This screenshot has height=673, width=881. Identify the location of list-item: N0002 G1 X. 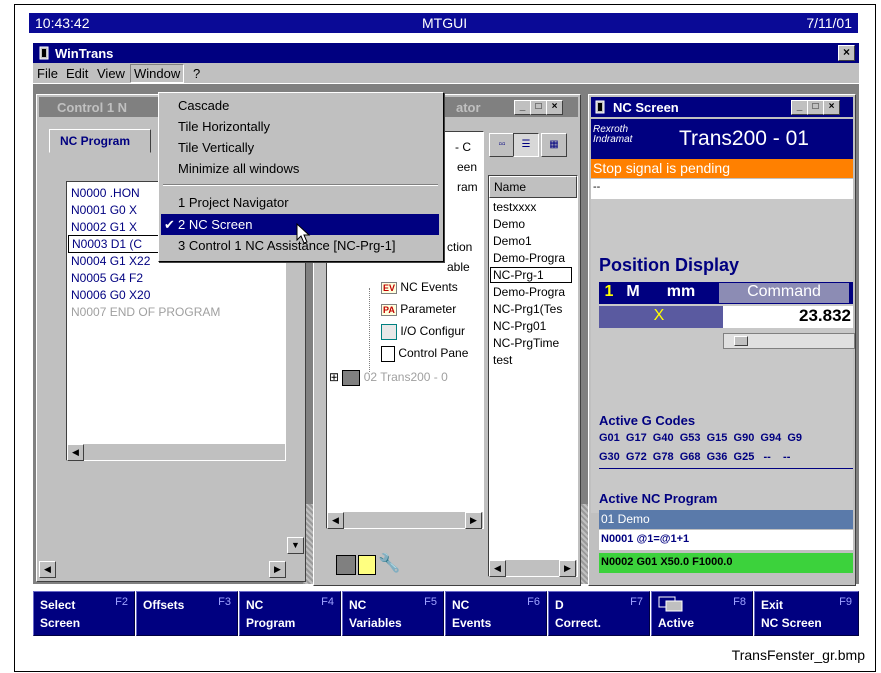
(104, 227).